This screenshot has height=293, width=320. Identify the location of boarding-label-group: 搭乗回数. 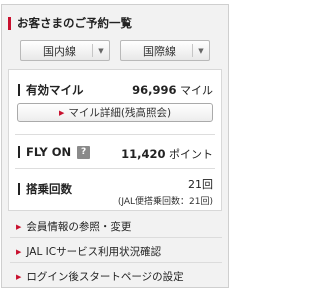
(45, 189).